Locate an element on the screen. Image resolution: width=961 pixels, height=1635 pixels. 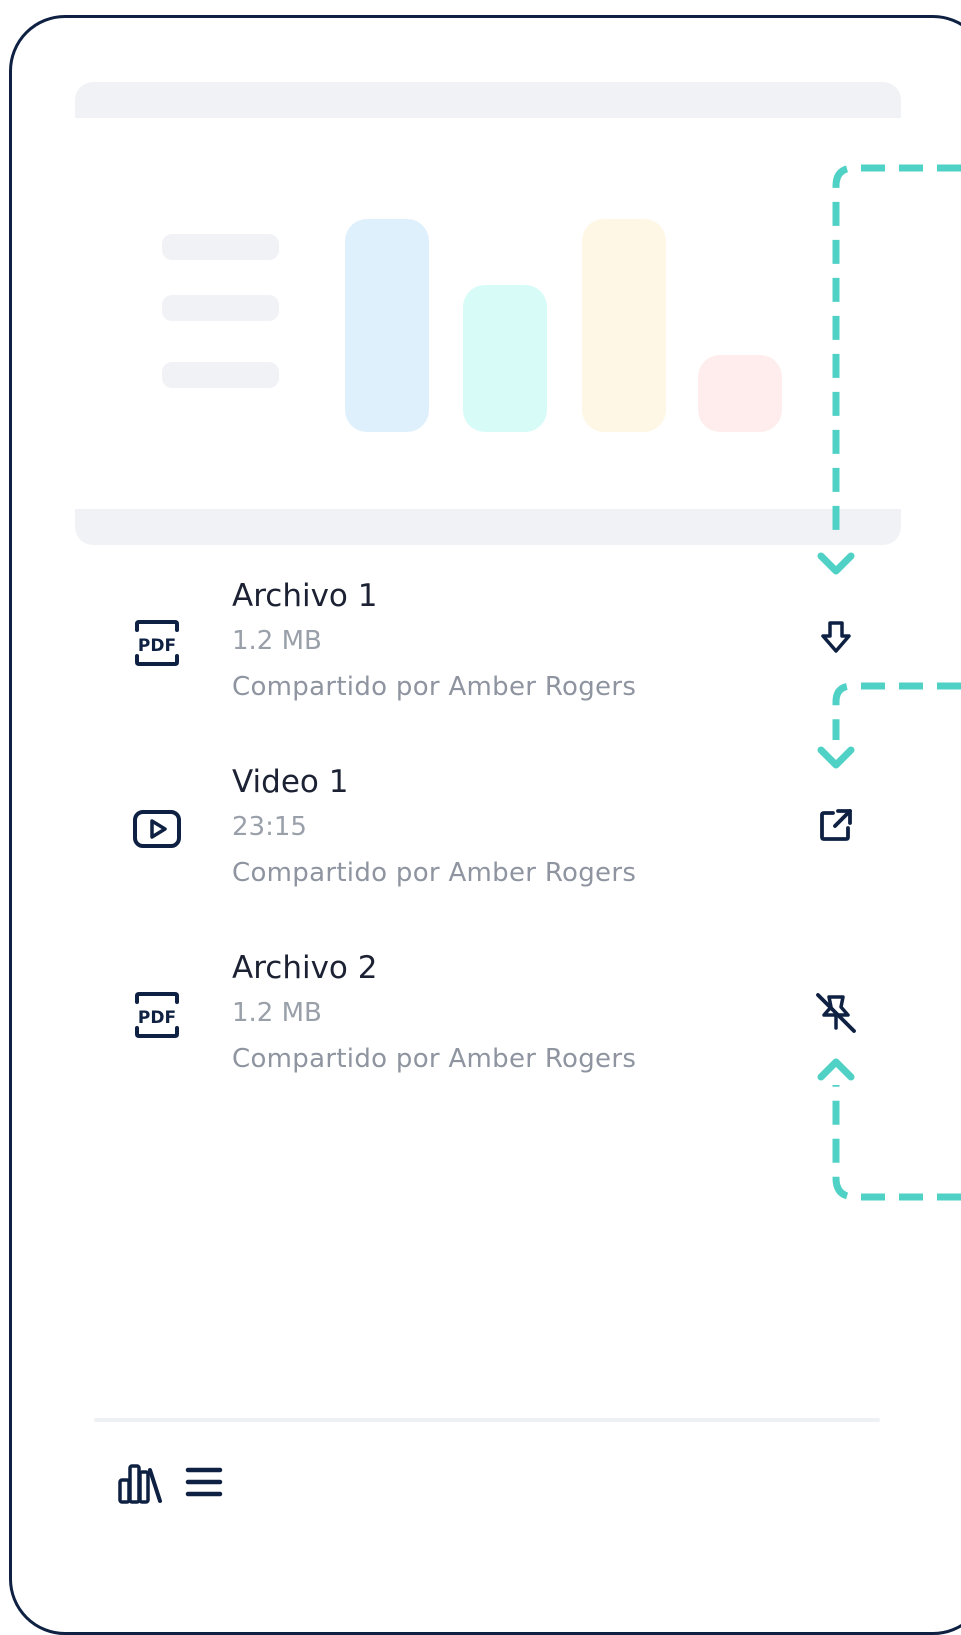
menu-icon is located at coordinates (207, 1483).